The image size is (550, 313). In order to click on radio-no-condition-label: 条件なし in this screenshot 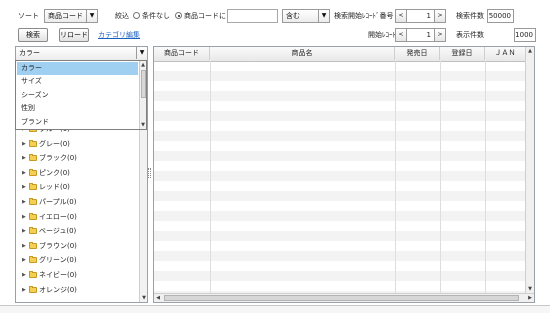, I will do `click(156, 16)`.